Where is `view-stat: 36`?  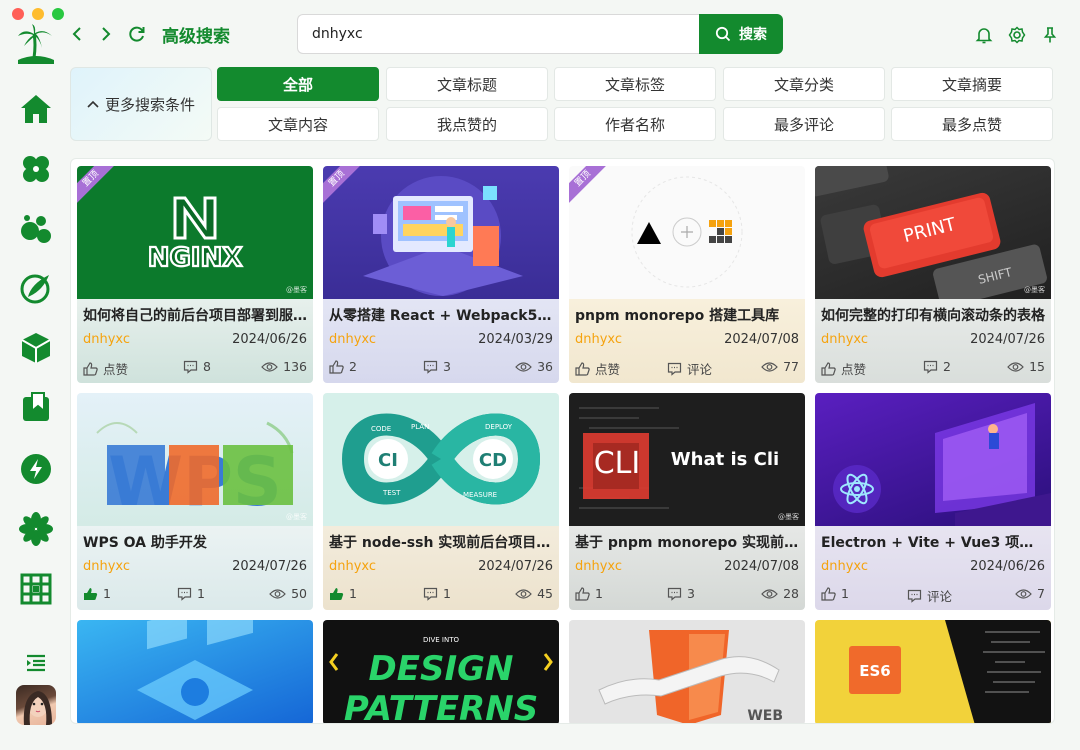
view-stat: 36 is located at coordinates (534, 366).